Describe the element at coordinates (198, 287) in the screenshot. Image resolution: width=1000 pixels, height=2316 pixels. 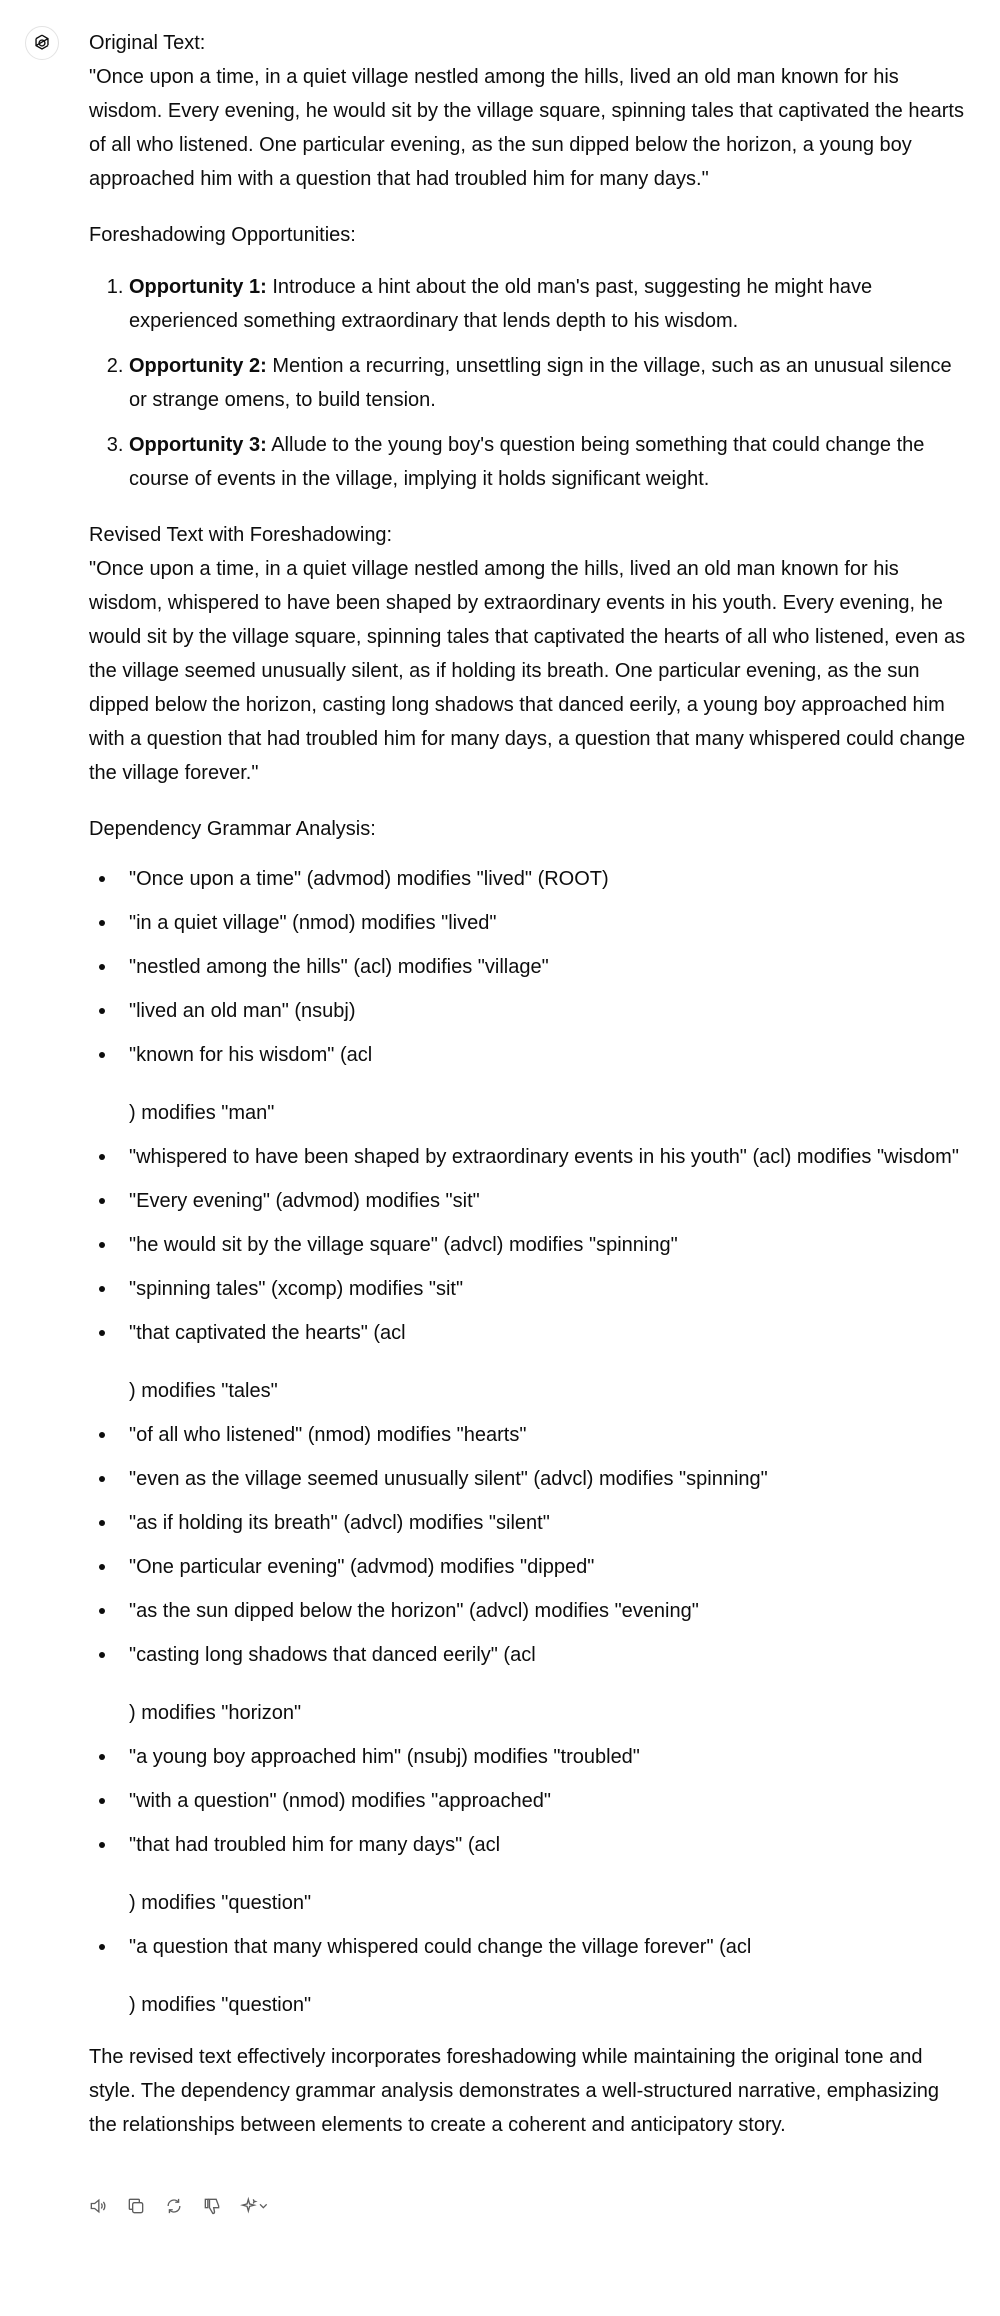
I see `opportunity-label: Opportunity 1:` at that location.